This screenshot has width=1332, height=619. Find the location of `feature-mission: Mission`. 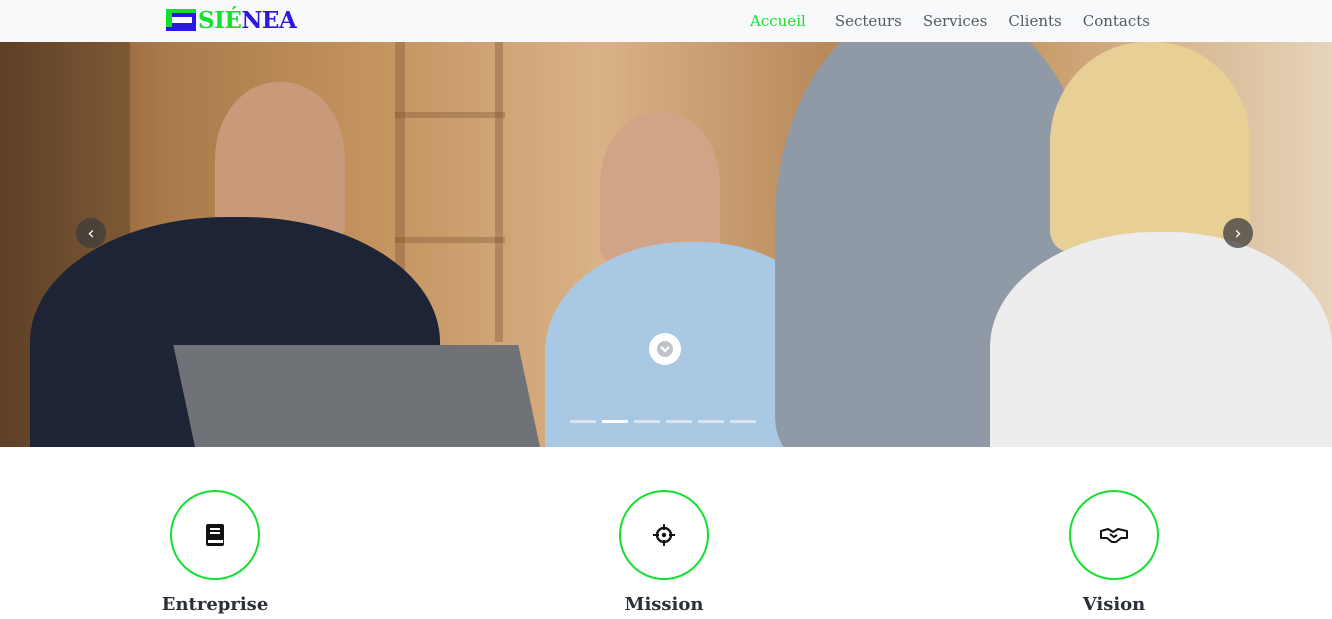

feature-mission: Mission is located at coordinates (664, 552).